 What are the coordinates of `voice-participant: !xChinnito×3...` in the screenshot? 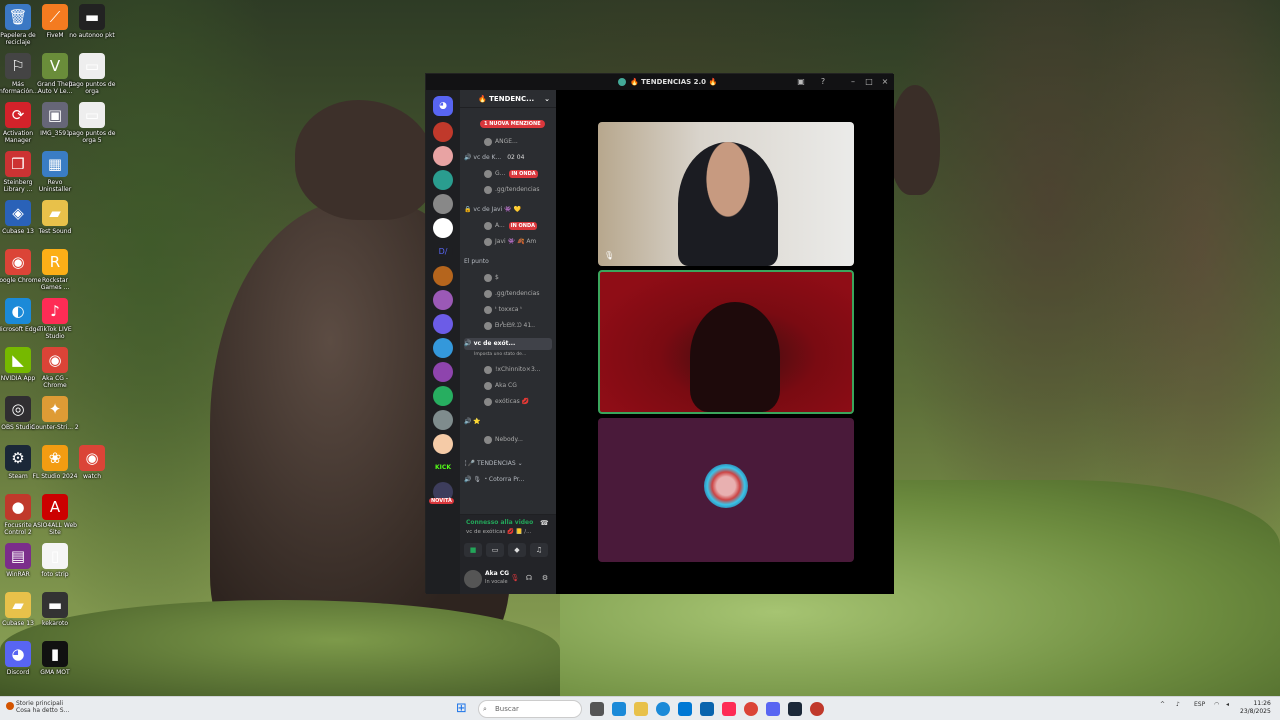 It's located at (519, 370).